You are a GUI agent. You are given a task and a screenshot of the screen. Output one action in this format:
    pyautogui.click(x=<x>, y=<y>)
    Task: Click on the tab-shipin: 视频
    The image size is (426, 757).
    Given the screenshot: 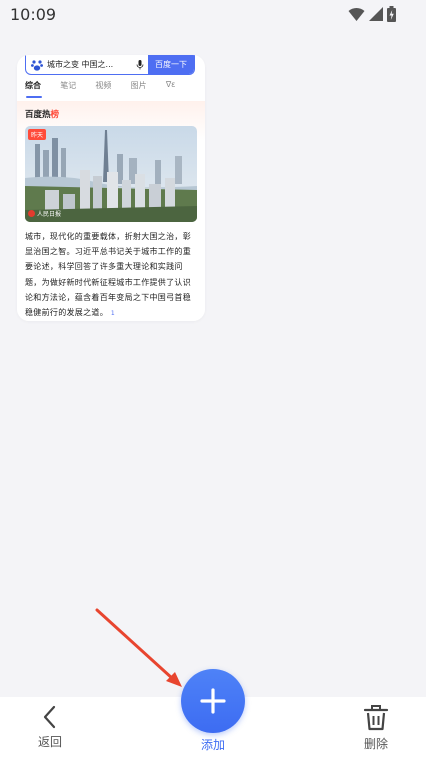 What is the action you would take?
    pyautogui.click(x=112, y=89)
    